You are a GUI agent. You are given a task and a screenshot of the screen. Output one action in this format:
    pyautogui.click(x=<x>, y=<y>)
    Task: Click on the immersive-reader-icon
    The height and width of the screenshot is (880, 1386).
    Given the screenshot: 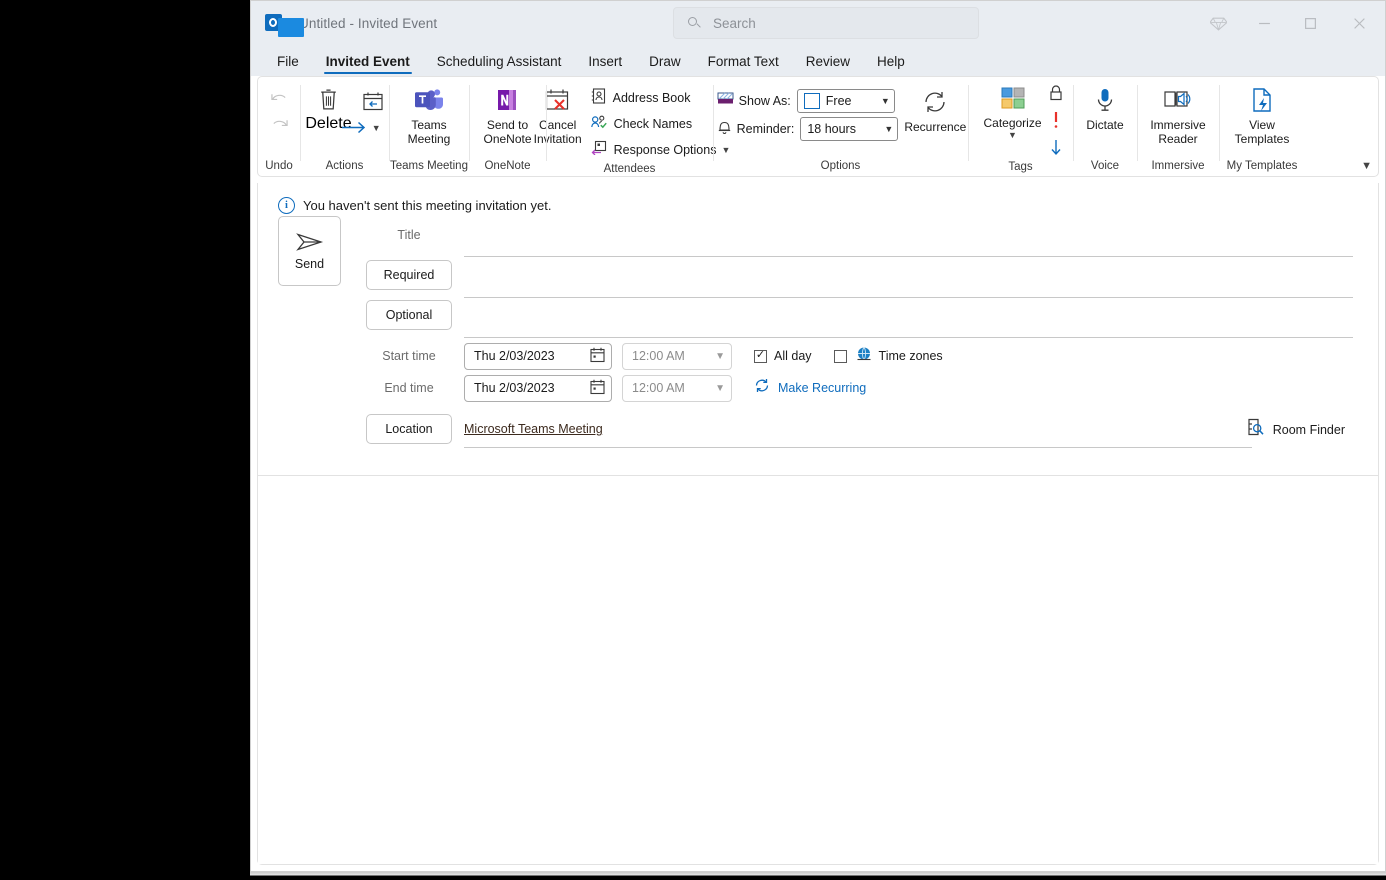 What is the action you would take?
    pyautogui.click(x=1178, y=100)
    